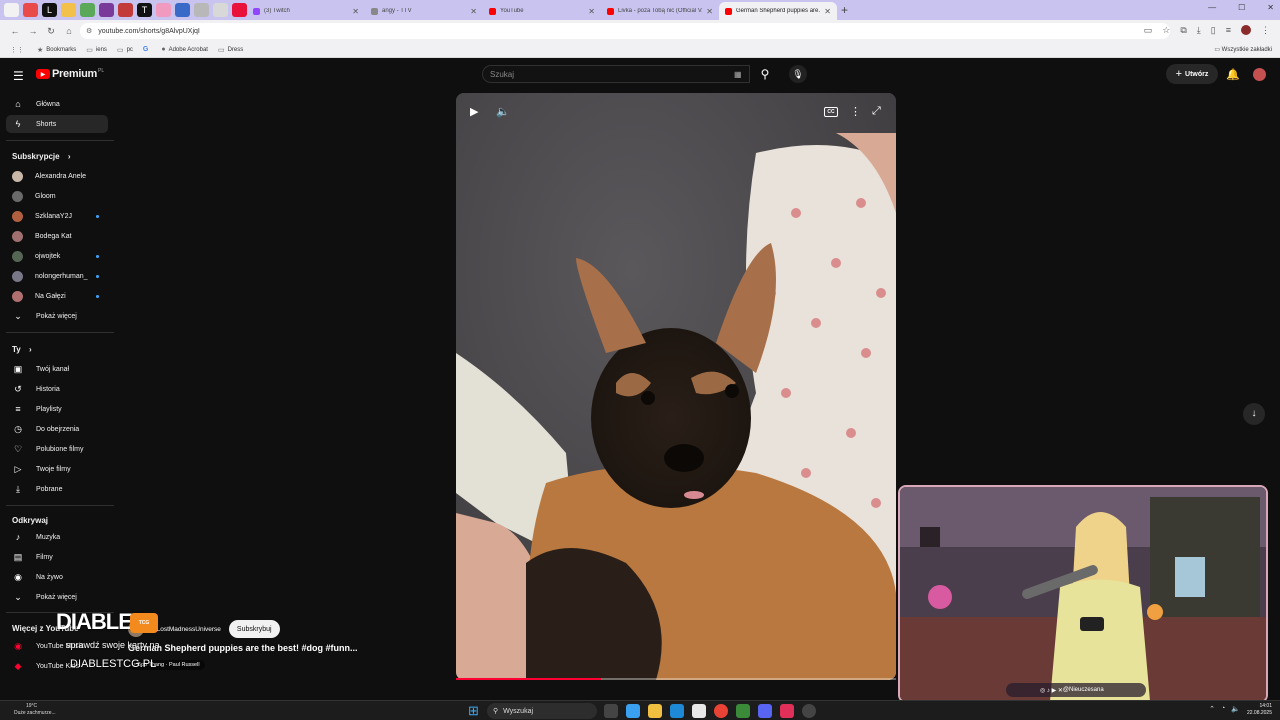  Describe the element at coordinates (57, 389) in the screenshot. I see `sidebar-item-history: ↺ Historia` at that location.